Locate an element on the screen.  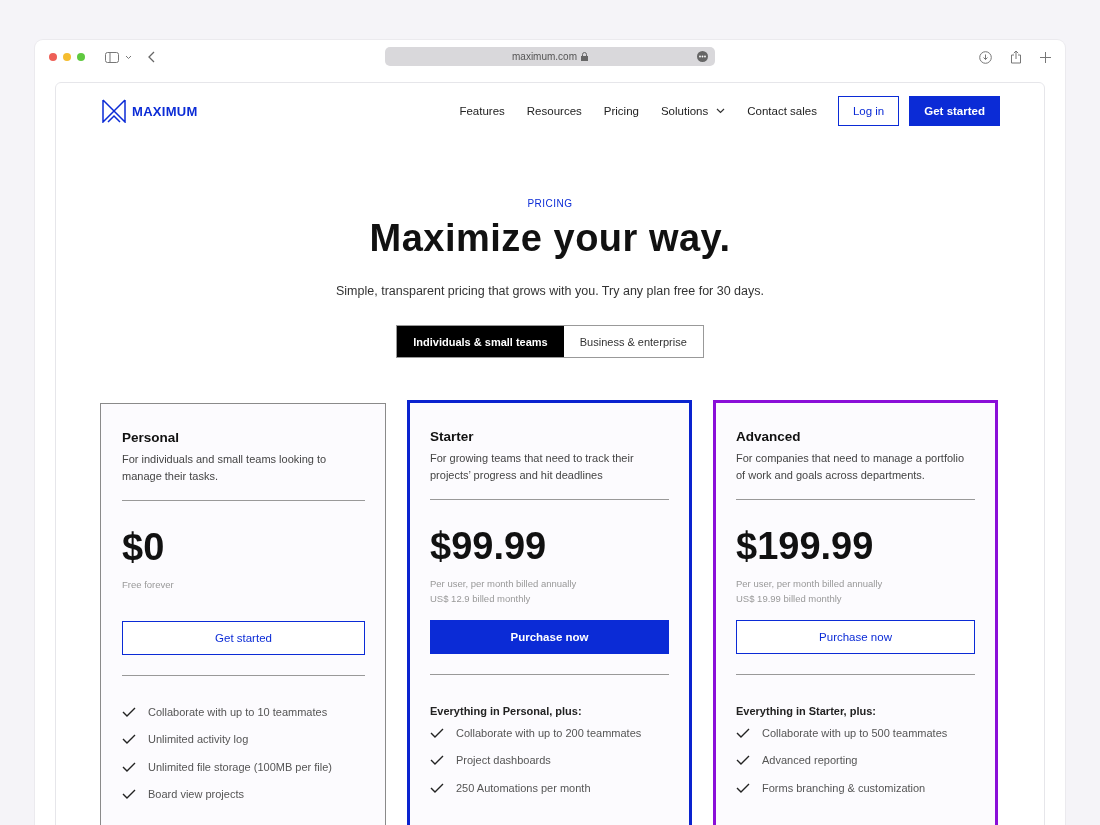
feature-text: Board view projects is located at coordinates (196, 794).